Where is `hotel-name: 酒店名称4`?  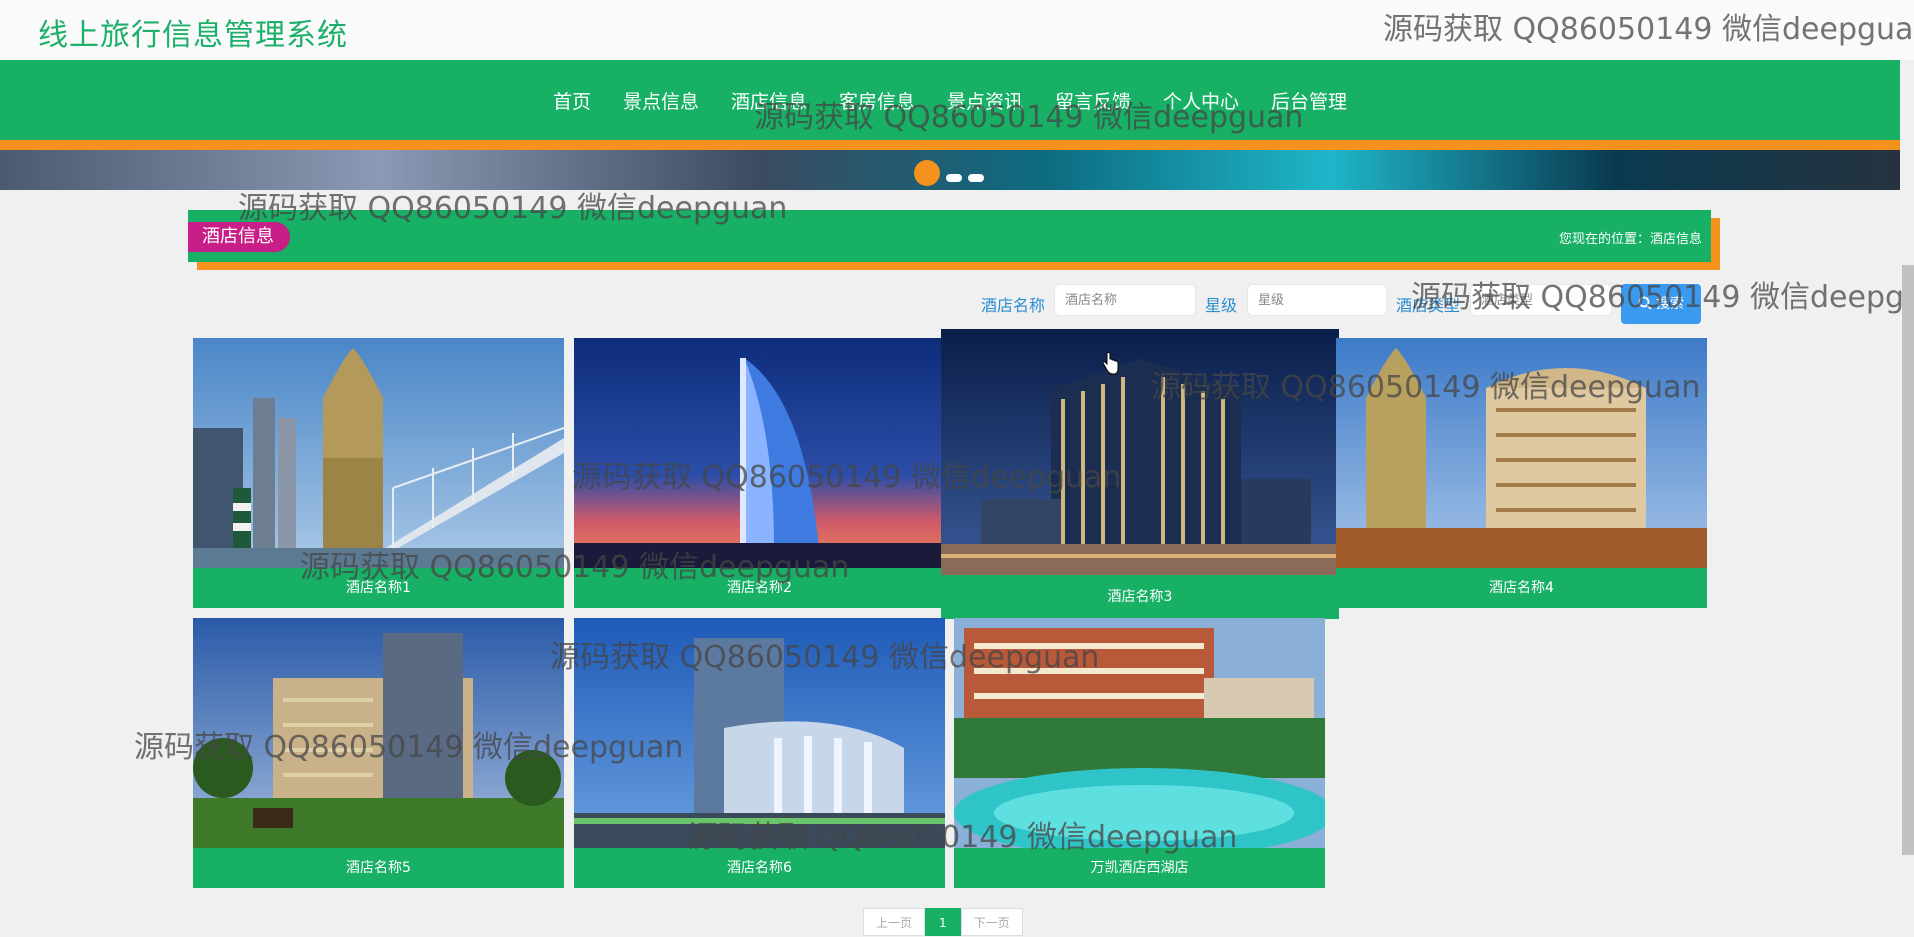
hotel-name: 酒店名称4 is located at coordinates (1521, 588).